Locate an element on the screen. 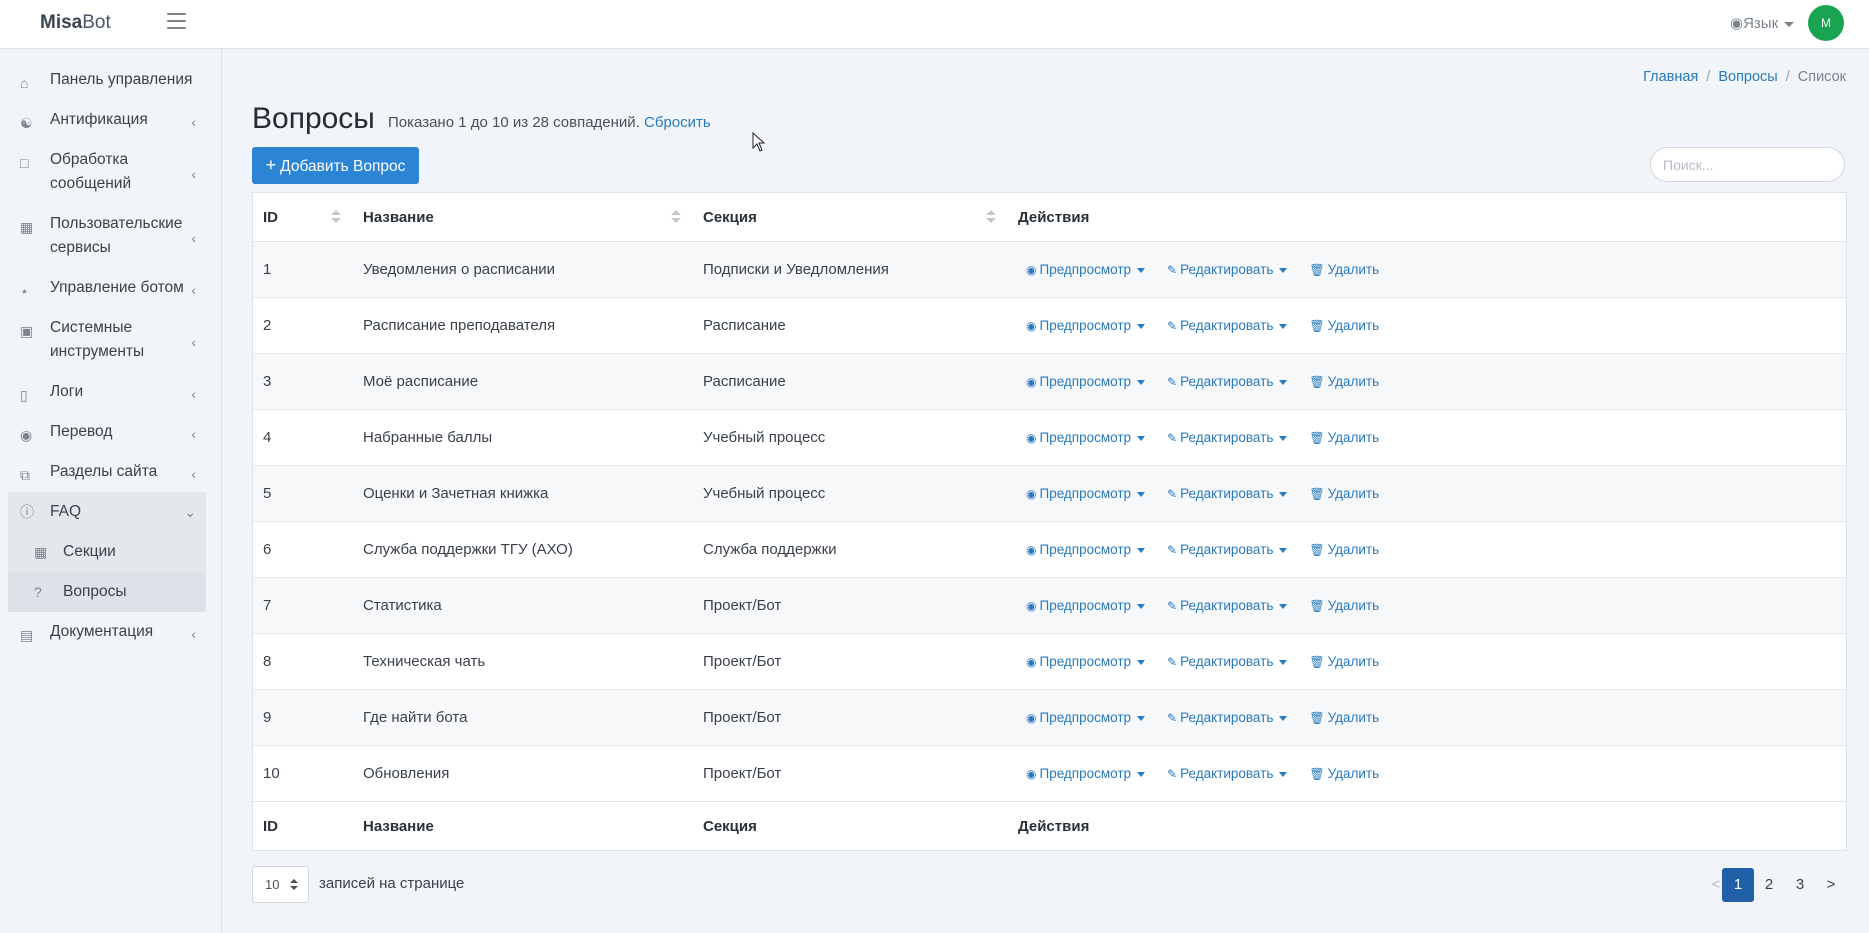 The image size is (1869, 933). breadcrumb-questions: Вопросы is located at coordinates (1747, 77).